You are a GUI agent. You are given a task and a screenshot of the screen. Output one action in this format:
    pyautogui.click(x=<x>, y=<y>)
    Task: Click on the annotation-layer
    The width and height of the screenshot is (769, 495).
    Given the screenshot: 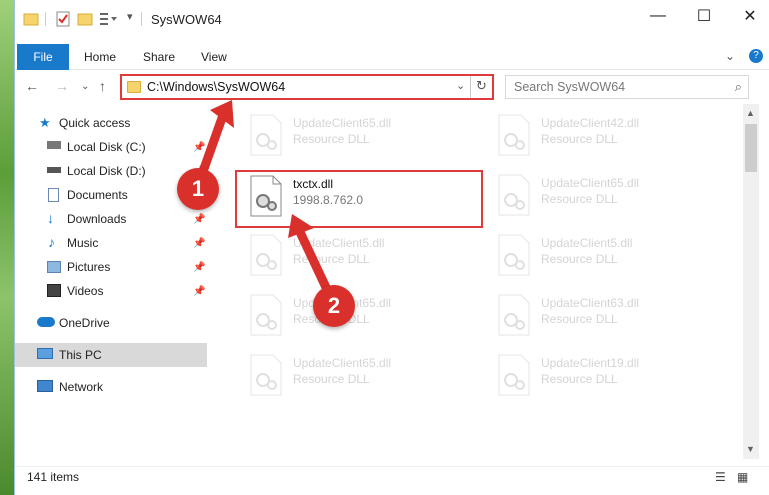 What is the action you would take?
    pyautogui.click(x=265, y=200)
    